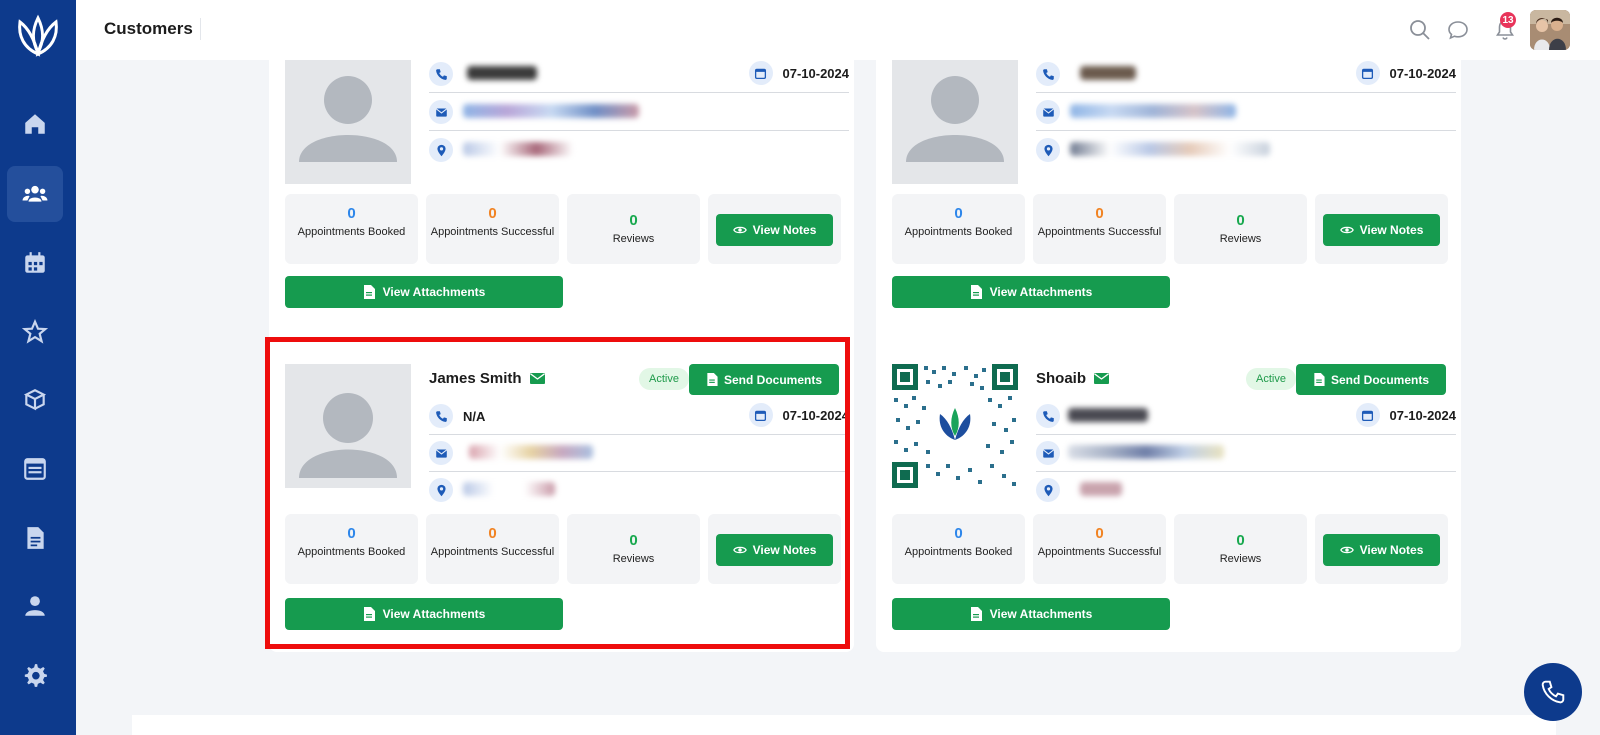 The height and width of the screenshot is (735, 1600). I want to click on top-header: Customers, so click(838, 30).